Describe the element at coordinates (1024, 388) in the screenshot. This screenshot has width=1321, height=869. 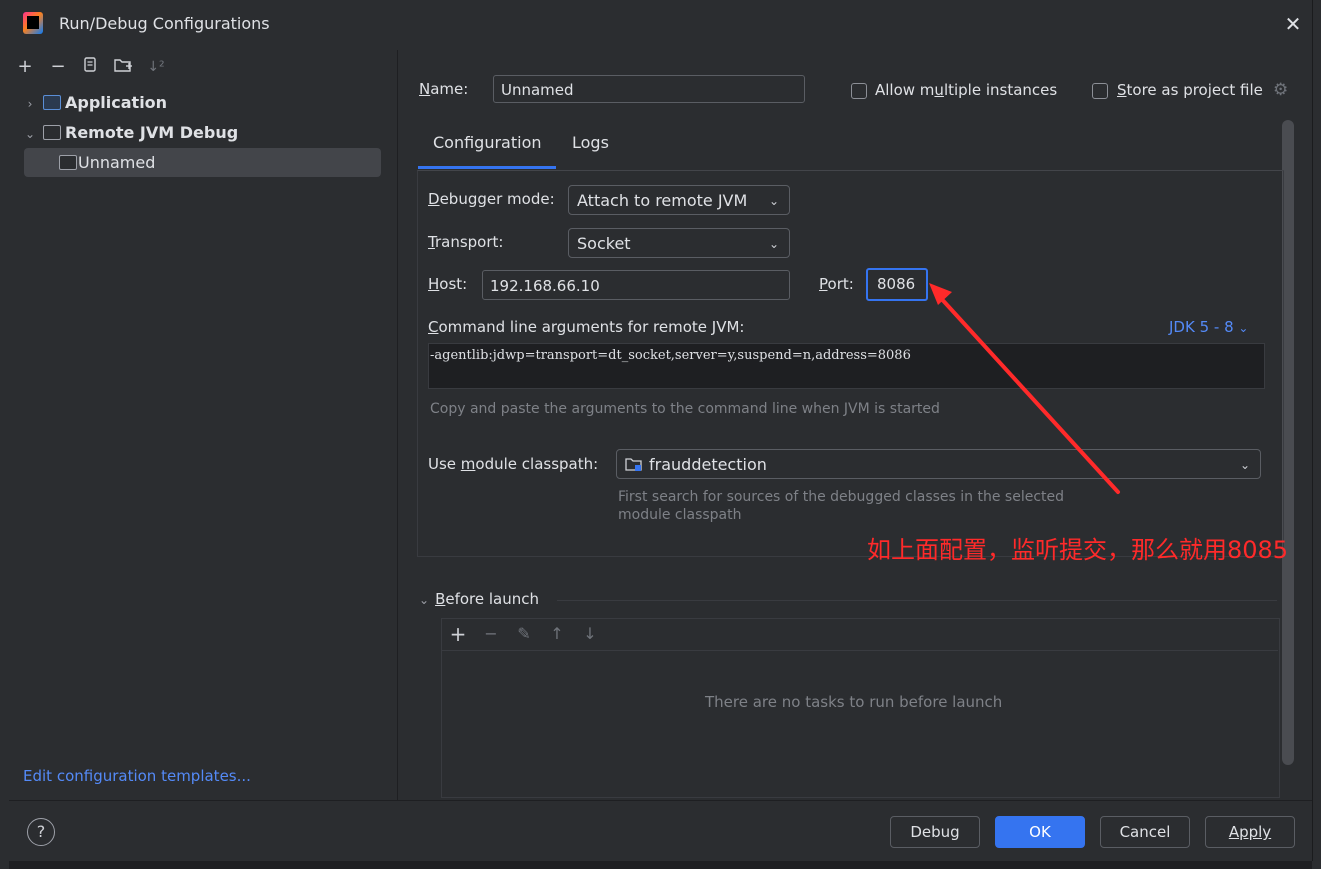
I see `annotation-arrow` at that location.